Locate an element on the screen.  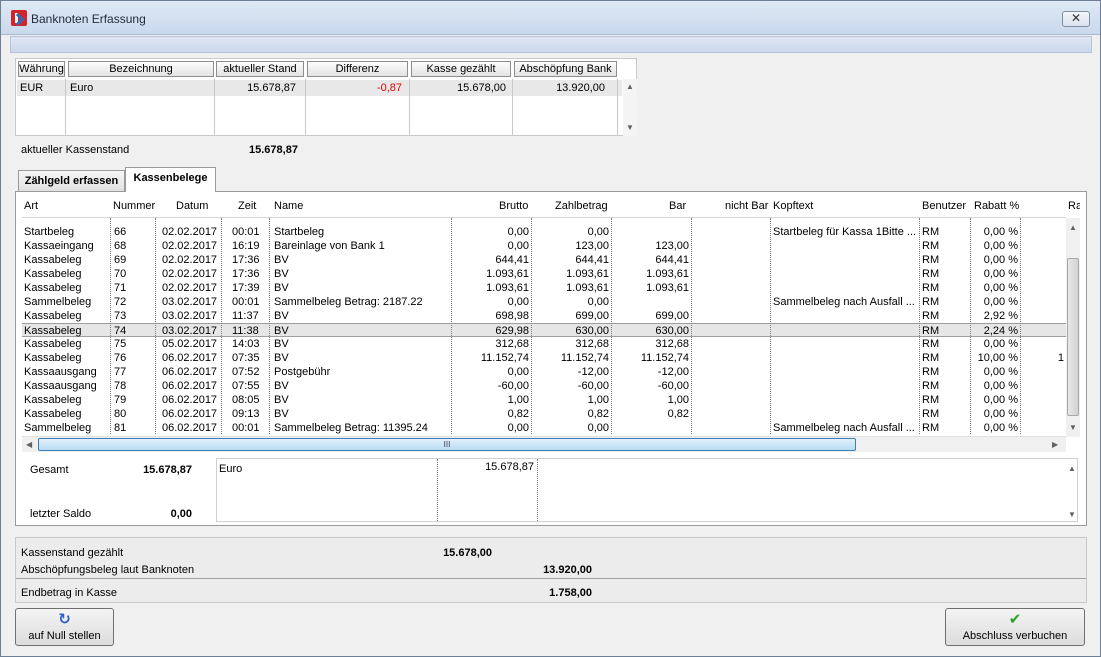
header-aktueller-stand: aktueller Stand is located at coordinates (260, 69).